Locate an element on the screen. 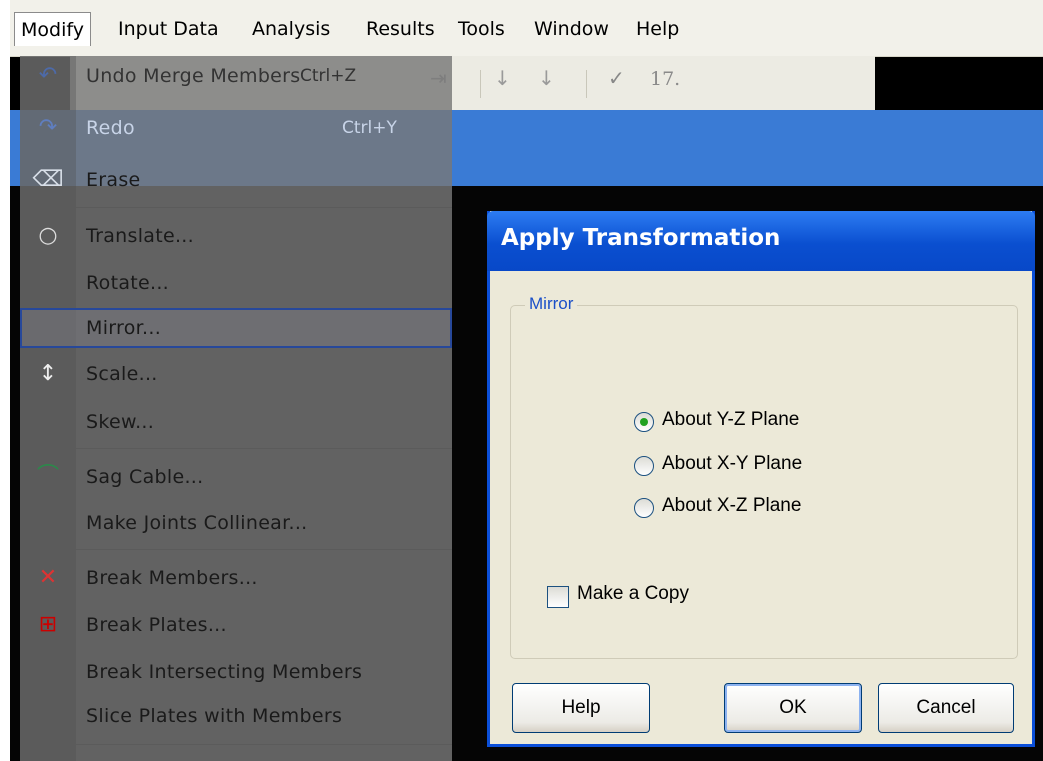 The width and height of the screenshot is (1043, 761). radio-label: About Y-Z Plane is located at coordinates (730, 420).